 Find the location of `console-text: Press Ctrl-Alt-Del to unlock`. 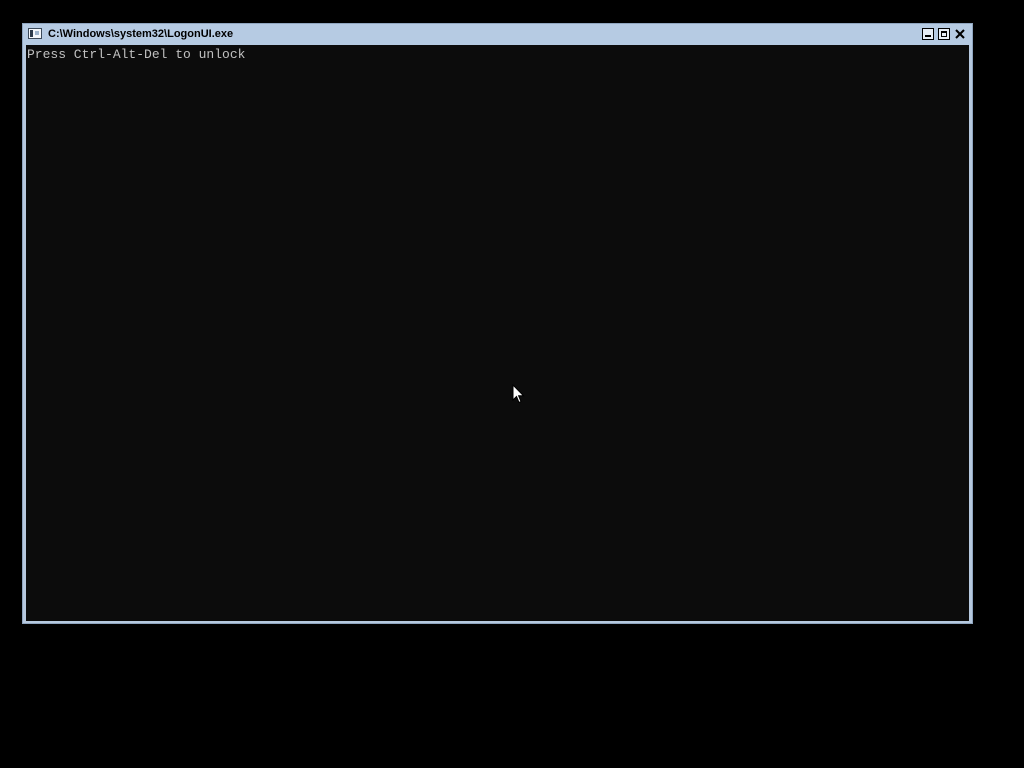

console-text: Press Ctrl-Alt-Del to unlock is located at coordinates (136, 54).